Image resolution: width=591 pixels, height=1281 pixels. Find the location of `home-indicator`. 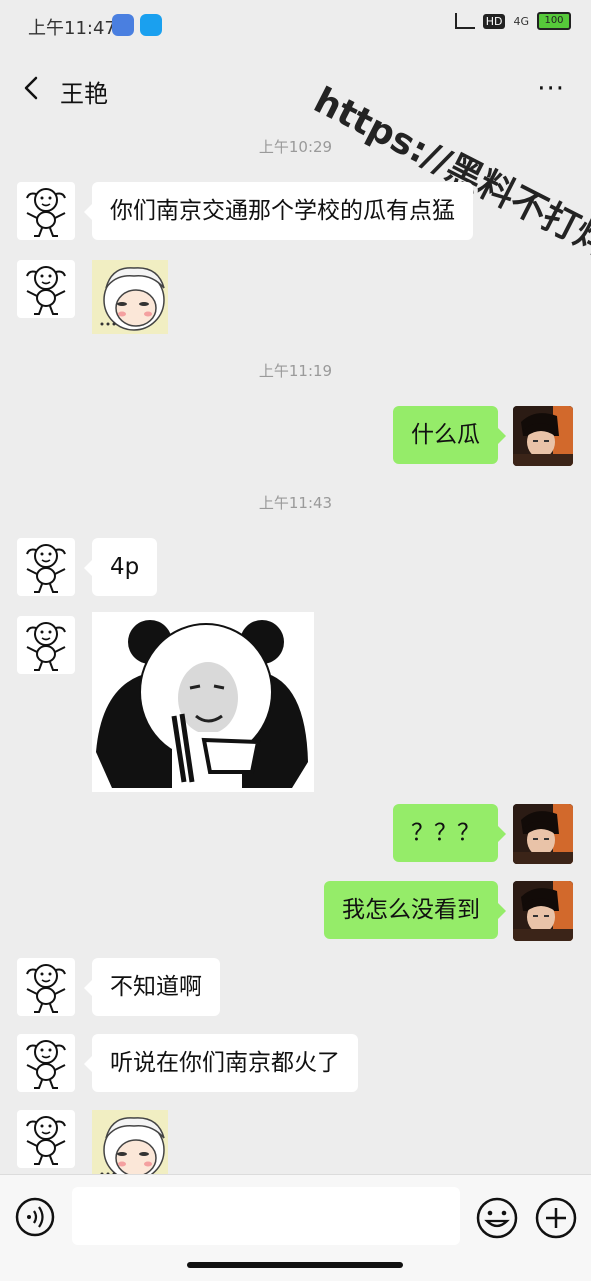

home-indicator is located at coordinates (295, 1265).